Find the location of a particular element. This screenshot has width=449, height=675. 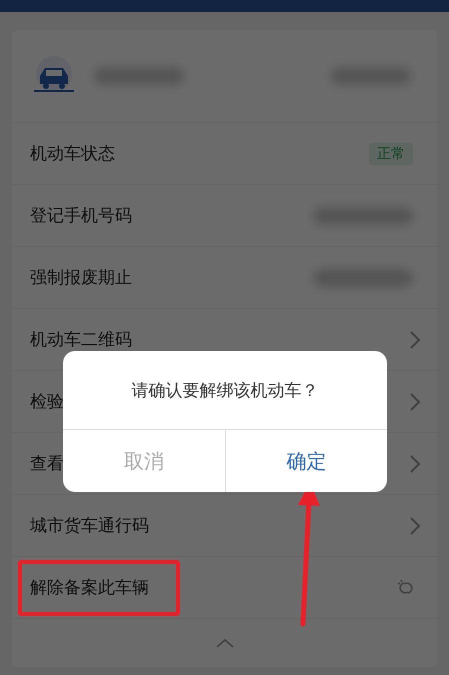

row-label: 解除备案此车辆 is located at coordinates (89, 588).